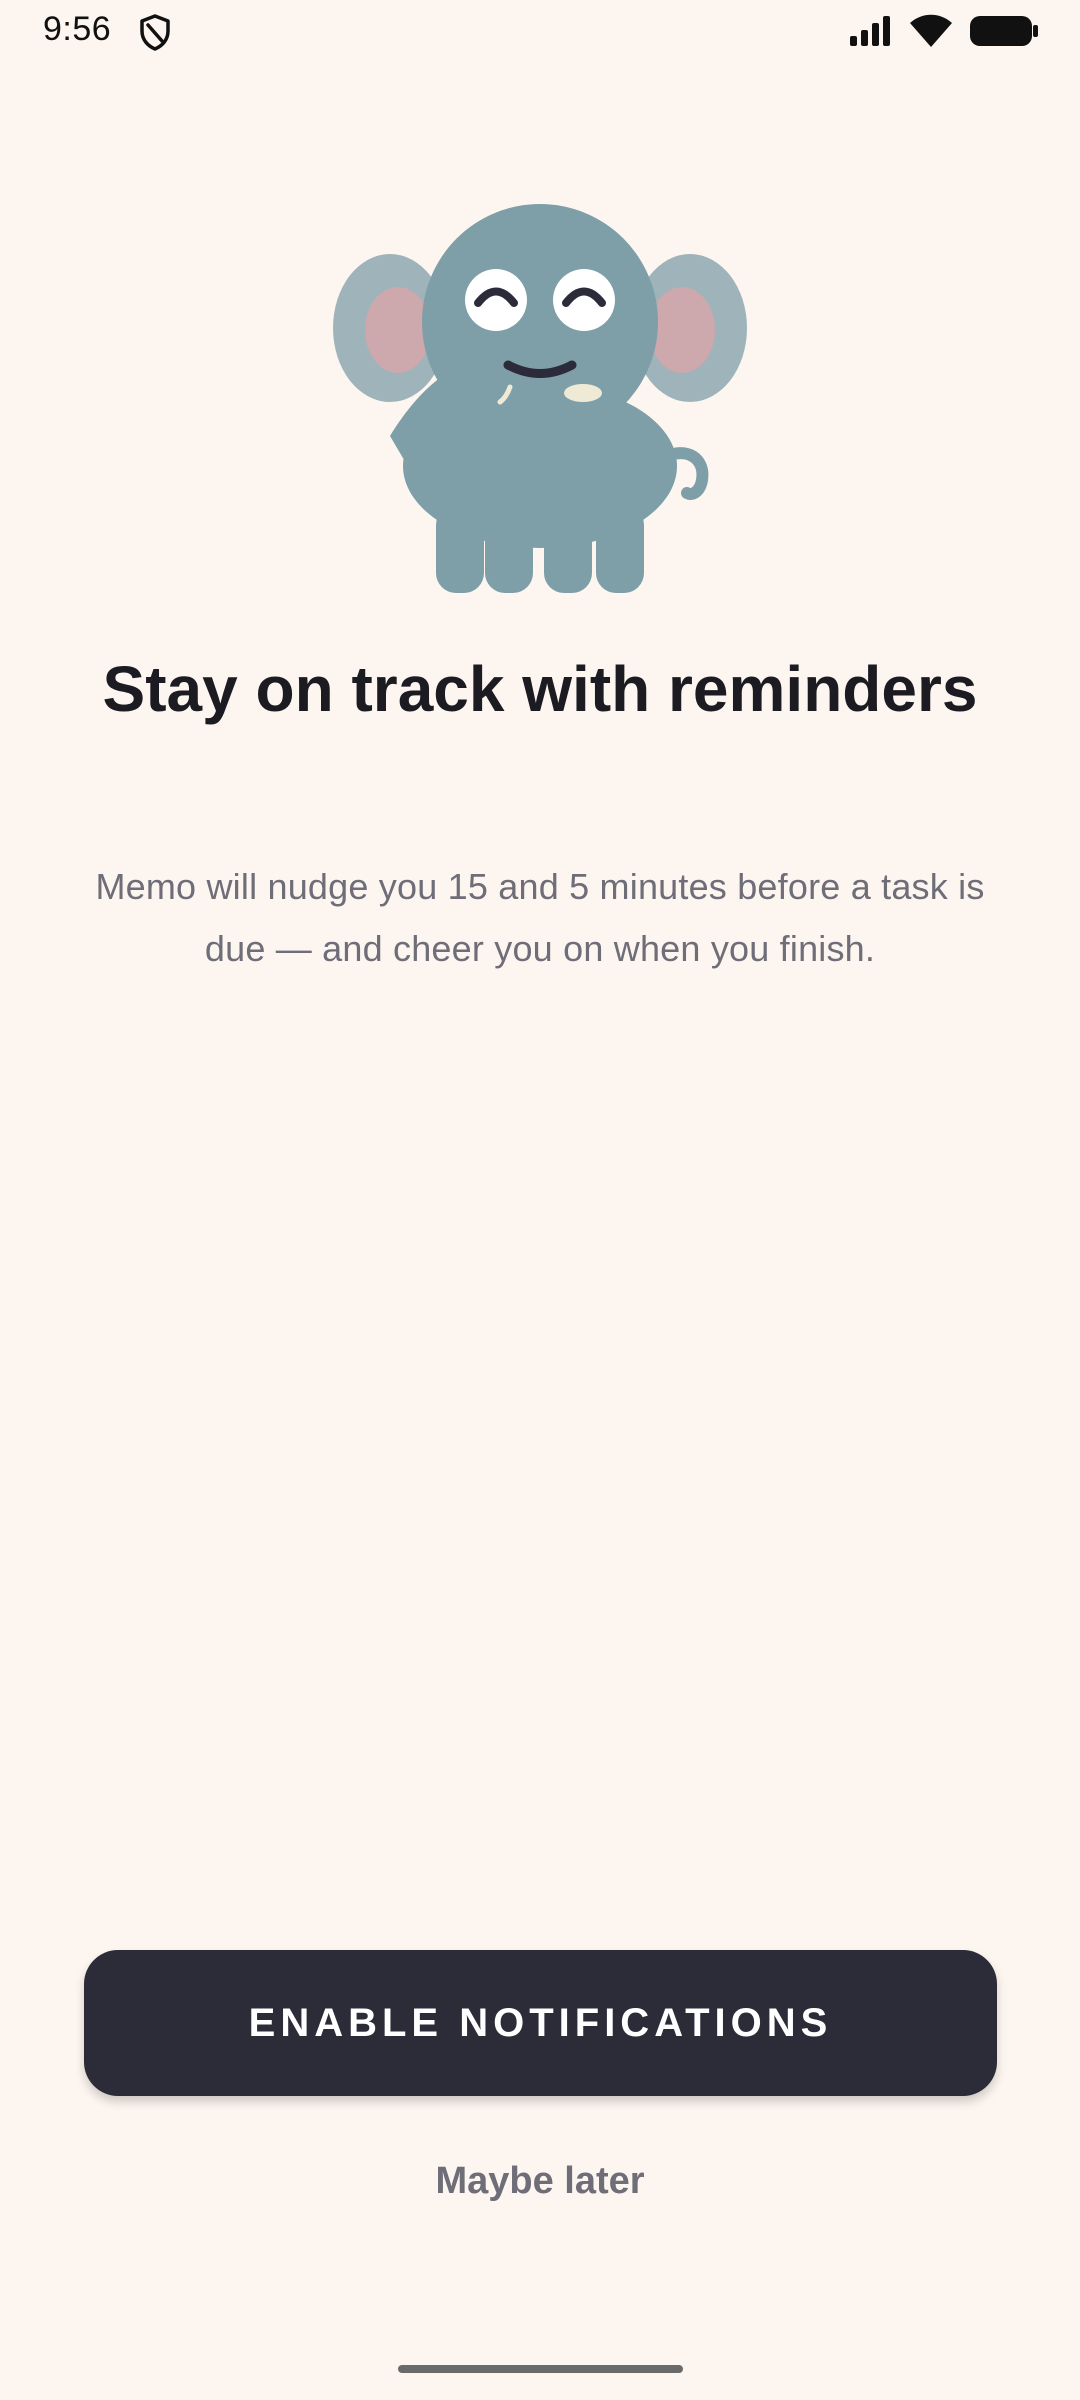  What do you see at coordinates (540, 2181) in the screenshot?
I see `maybe-later-button: Maybe later` at bounding box center [540, 2181].